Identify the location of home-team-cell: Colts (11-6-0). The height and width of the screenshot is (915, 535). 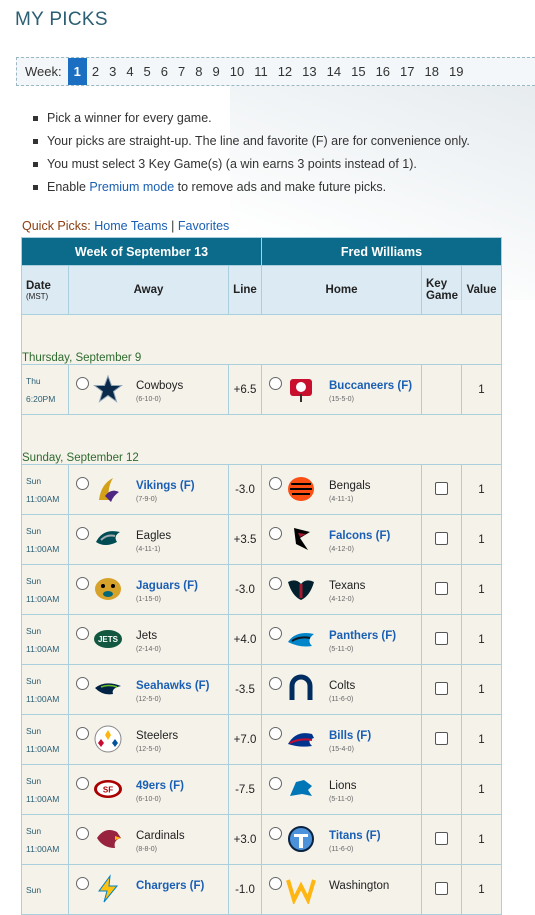
(341, 689).